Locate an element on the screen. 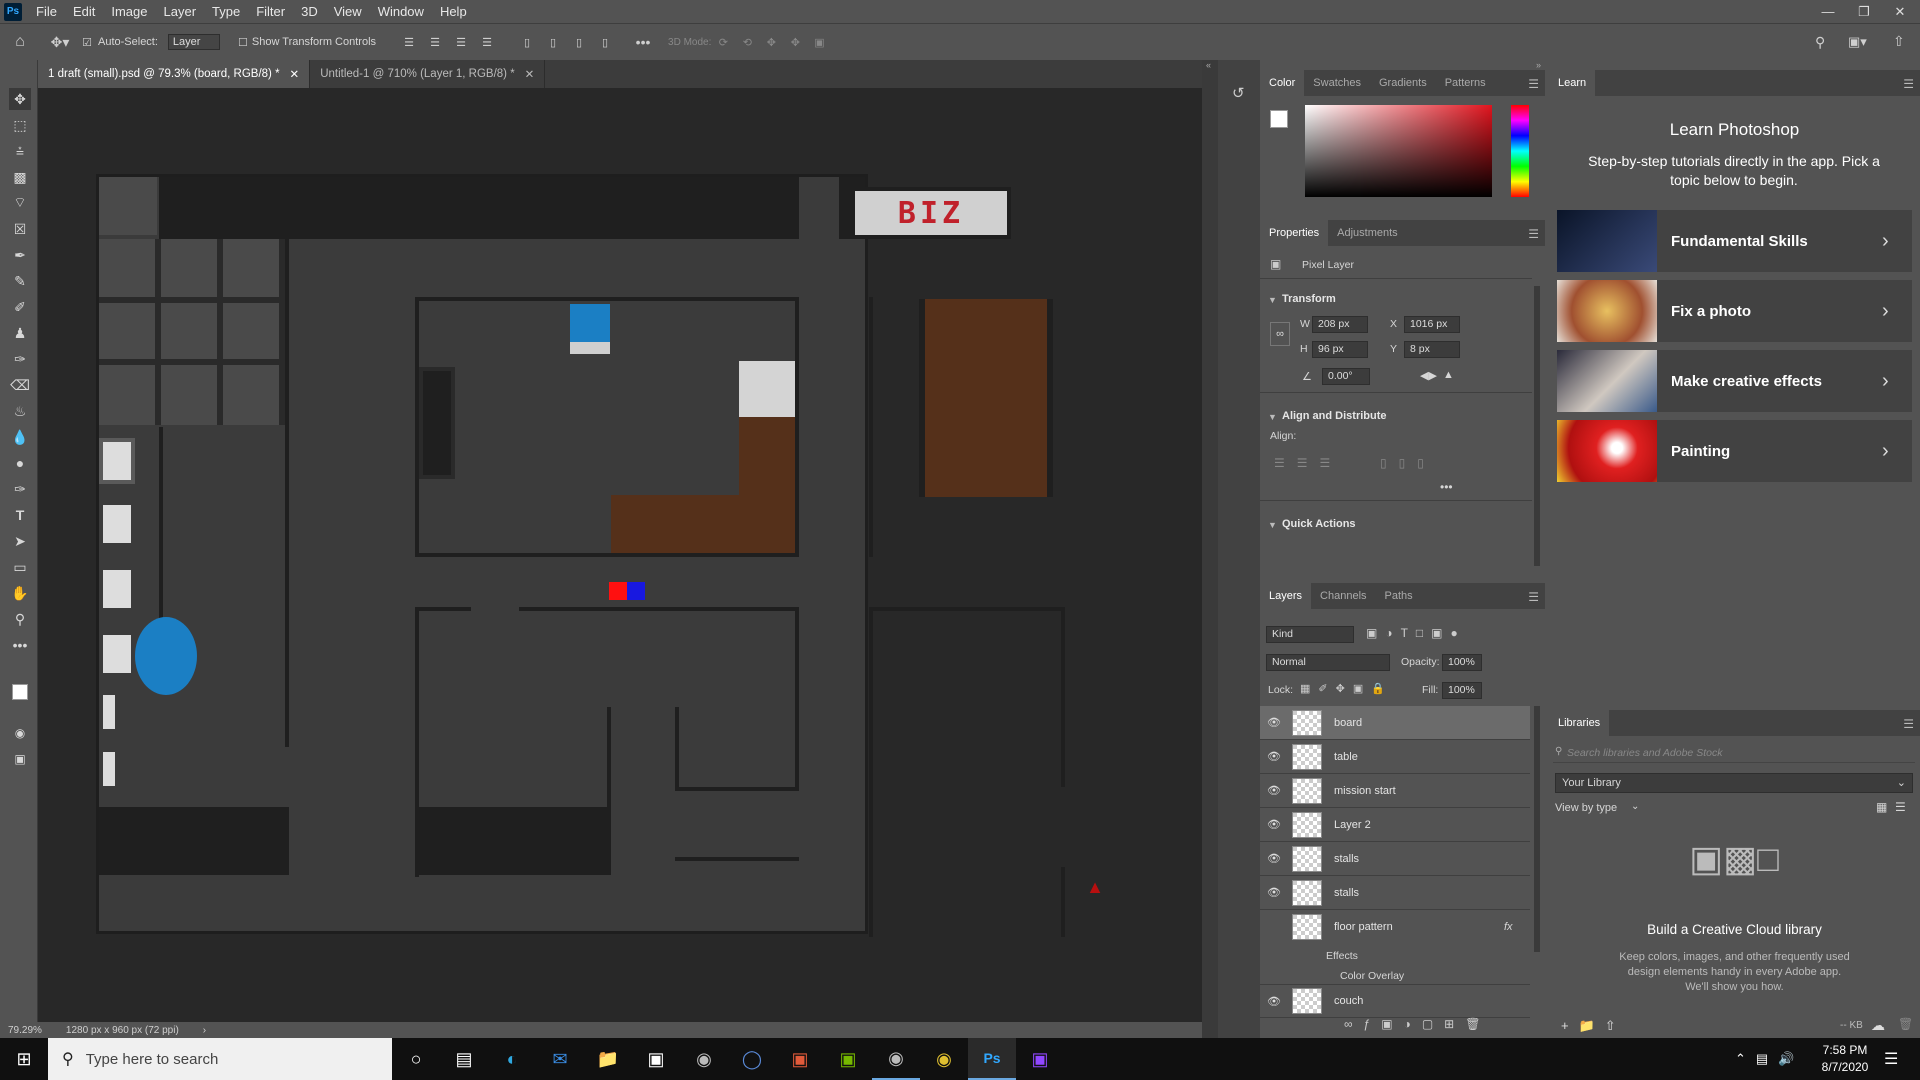 The height and width of the screenshot is (1080, 1920). tab-layers: Layers is located at coordinates (1286, 596).